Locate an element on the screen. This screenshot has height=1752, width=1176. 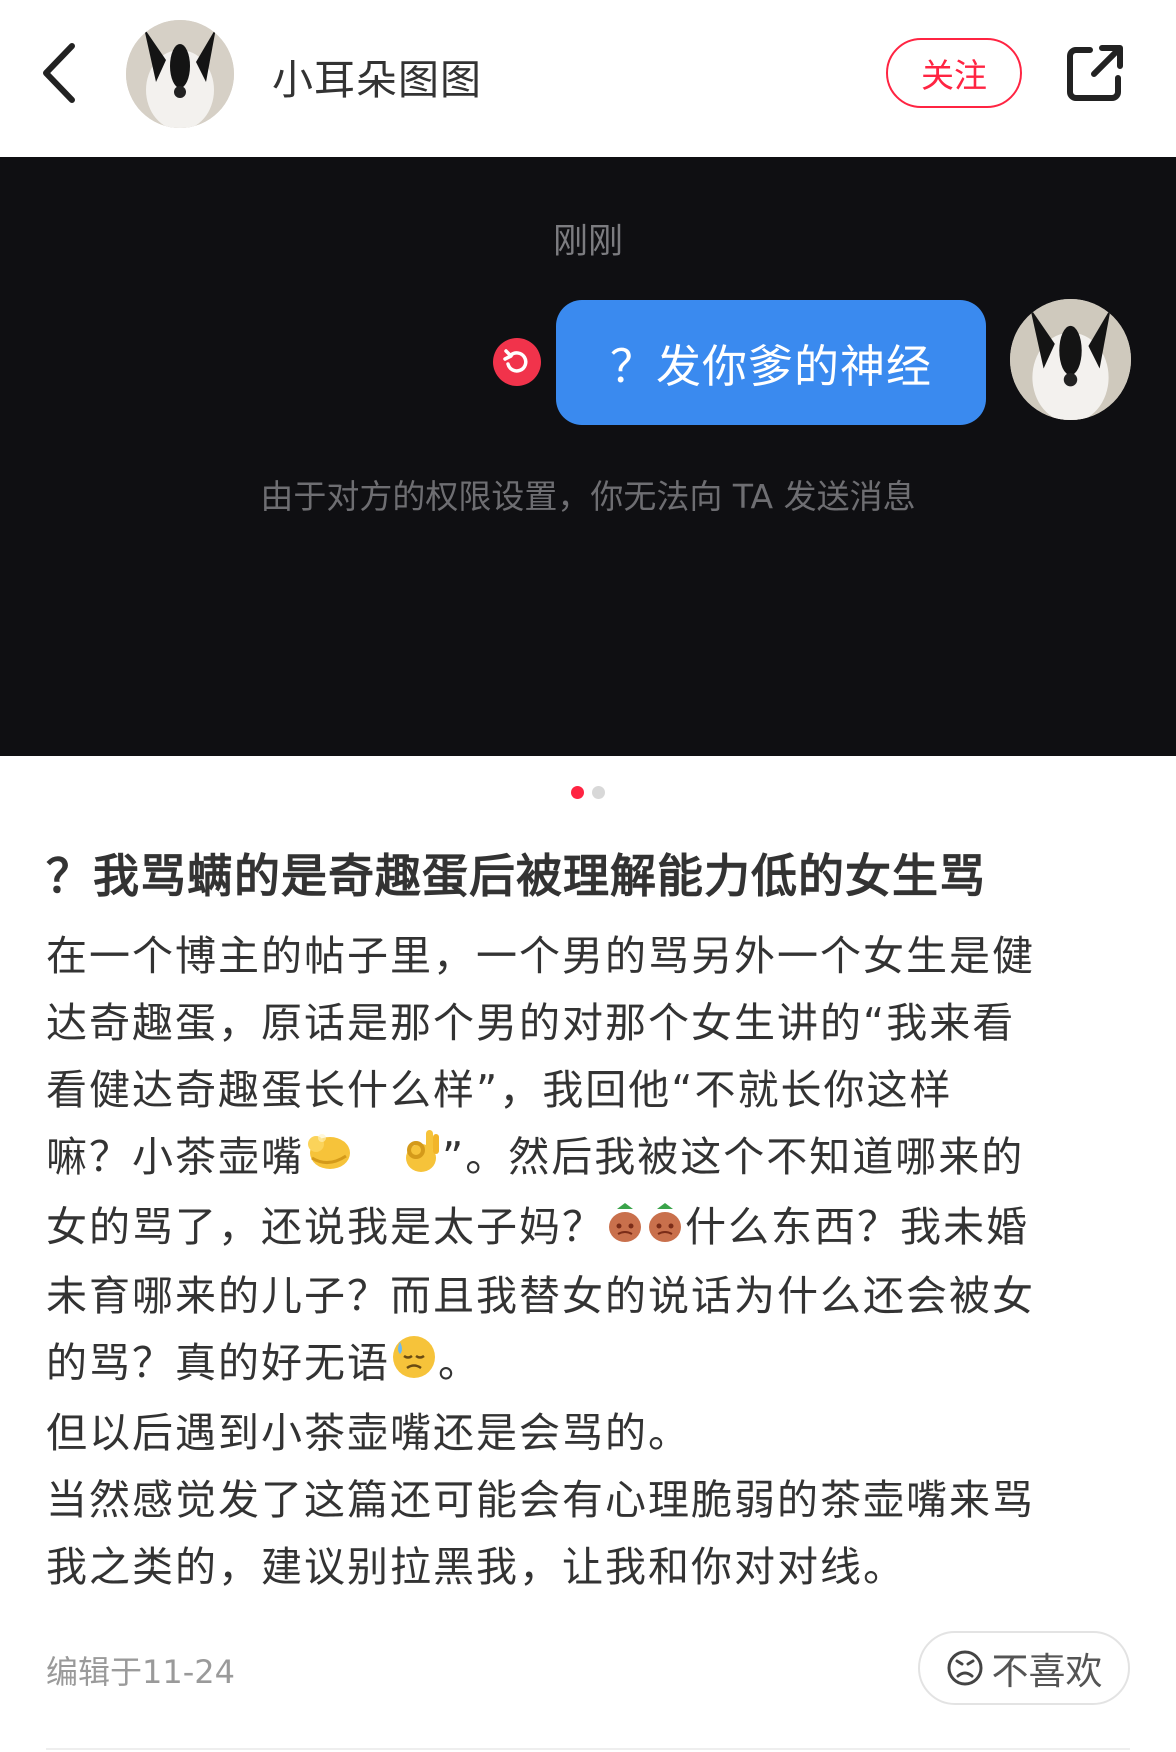
body-text: 什么东西？我未婚 is located at coordinates (857, 1226).